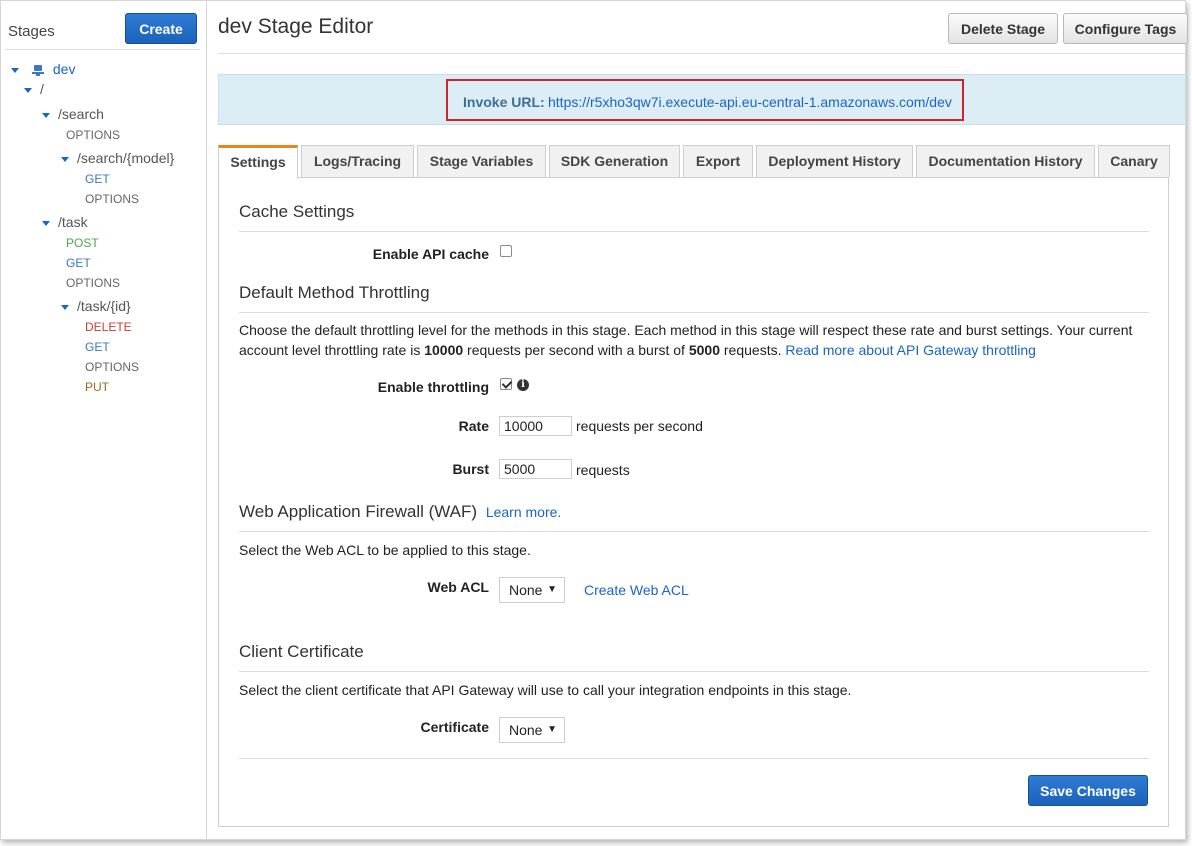 This screenshot has height=846, width=1192. I want to click on burst-input, so click(535, 469).